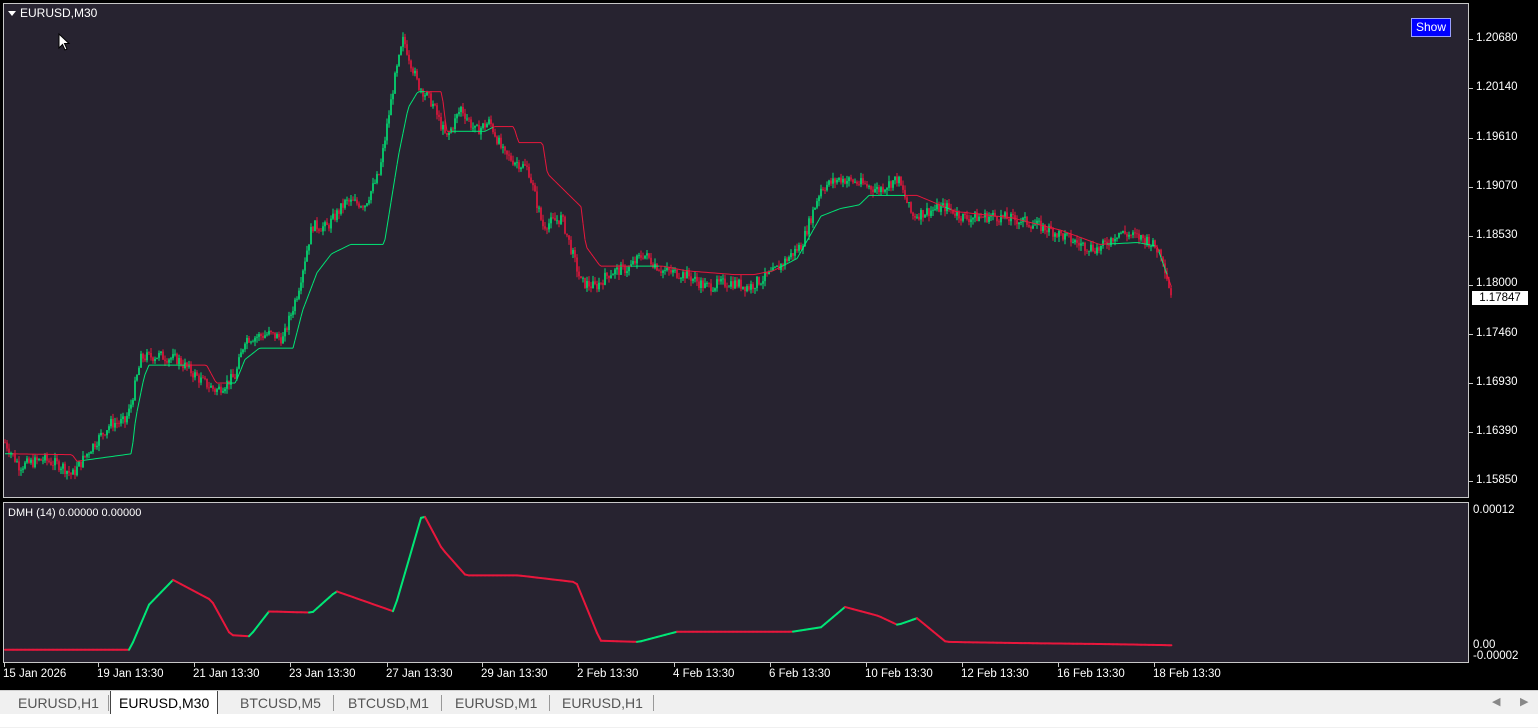 This screenshot has height=728, width=1538. What do you see at coordinates (223, 621) in the screenshot?
I see `indicator-line-segment` at bounding box center [223, 621].